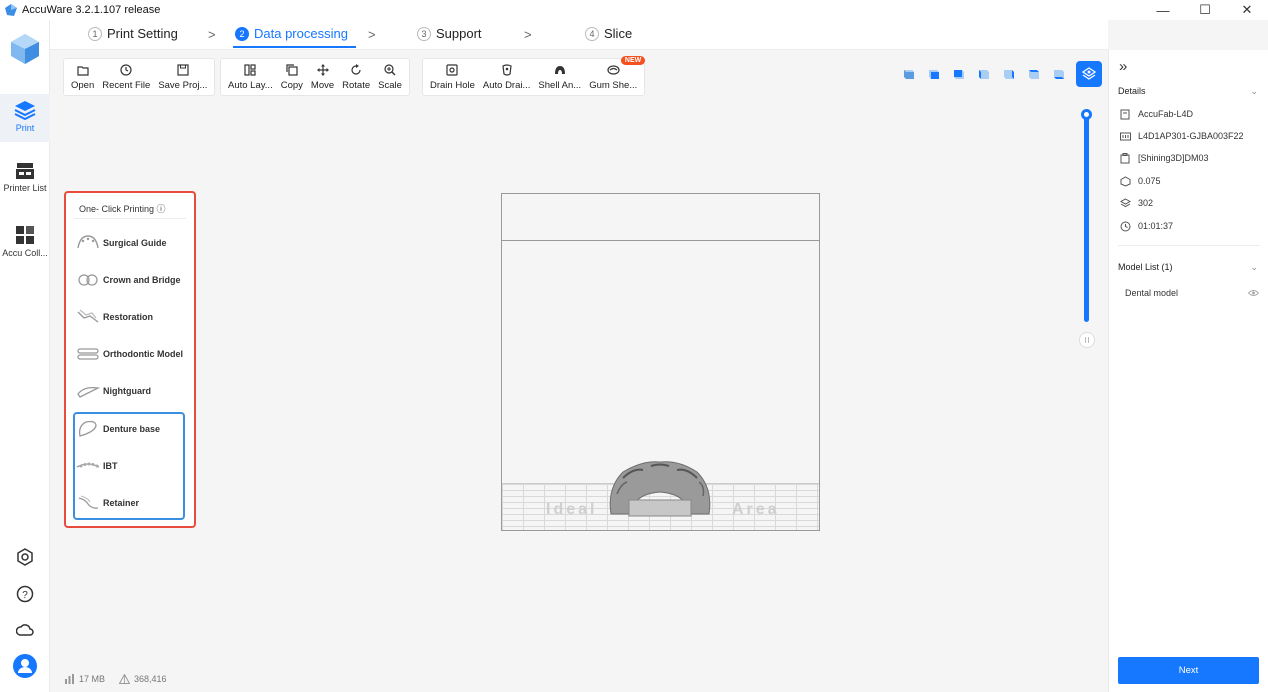 The image size is (1268, 692). I want to click on one-click-label: IBT, so click(110, 466).